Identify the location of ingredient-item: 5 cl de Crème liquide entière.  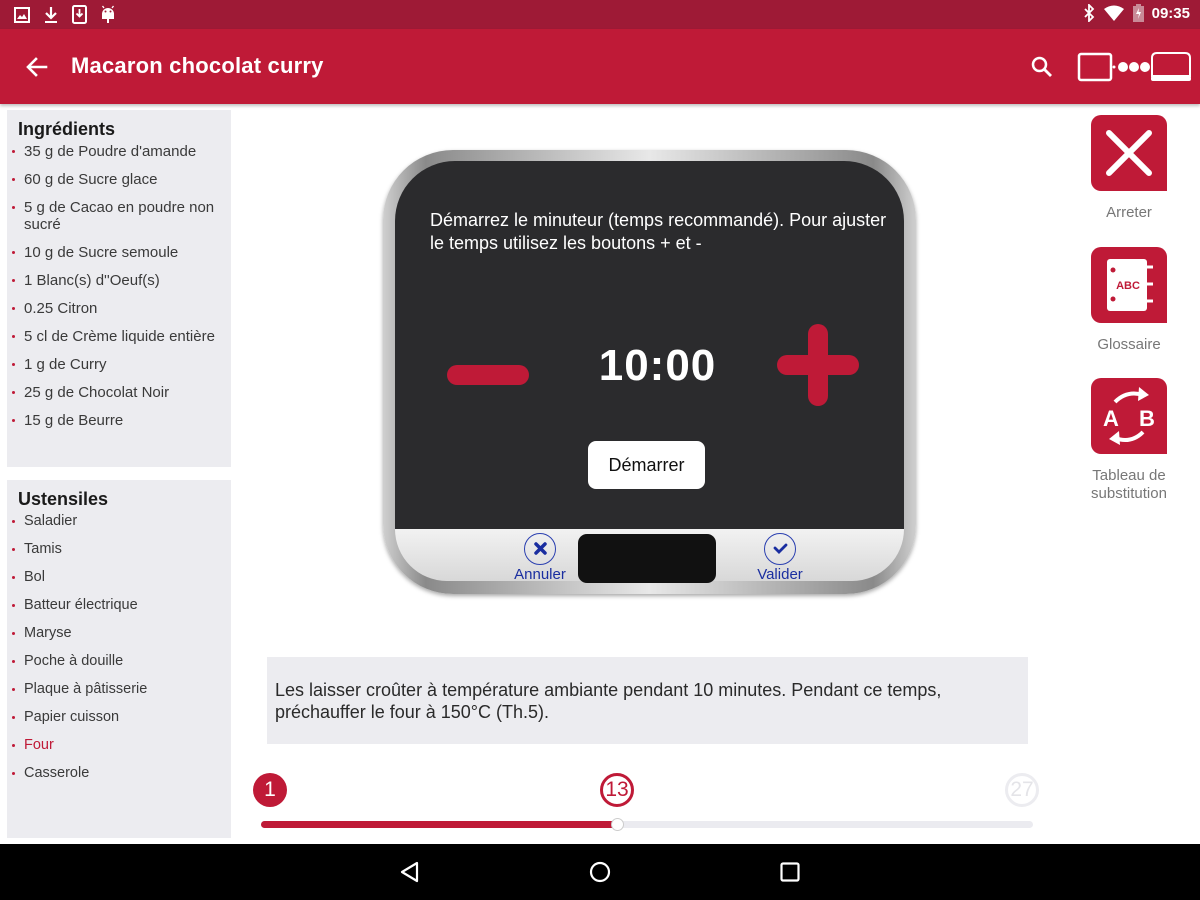
(119, 336).